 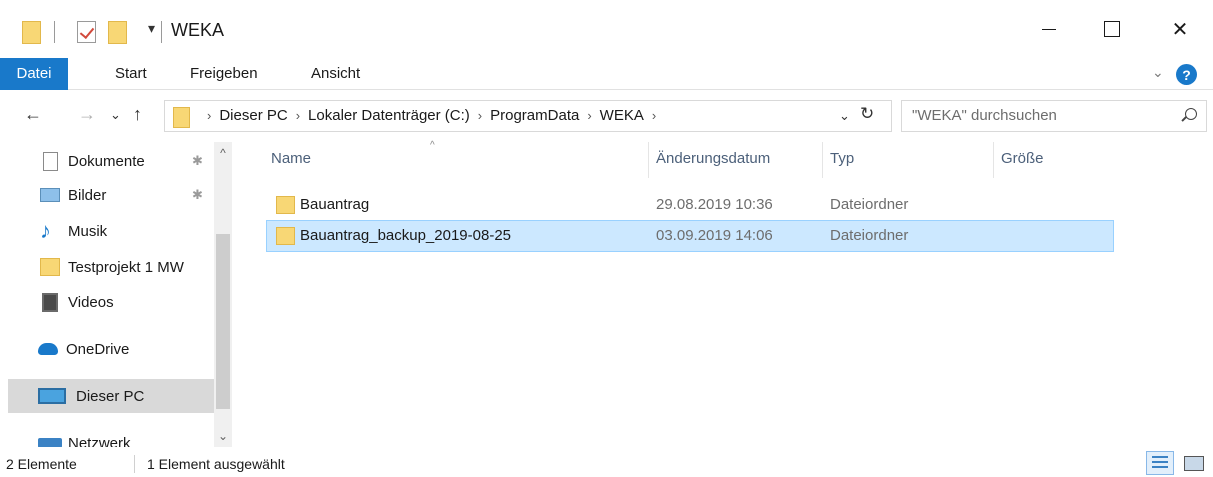 I want to click on file-date: 03.09.2019 14:06, so click(x=714, y=235).